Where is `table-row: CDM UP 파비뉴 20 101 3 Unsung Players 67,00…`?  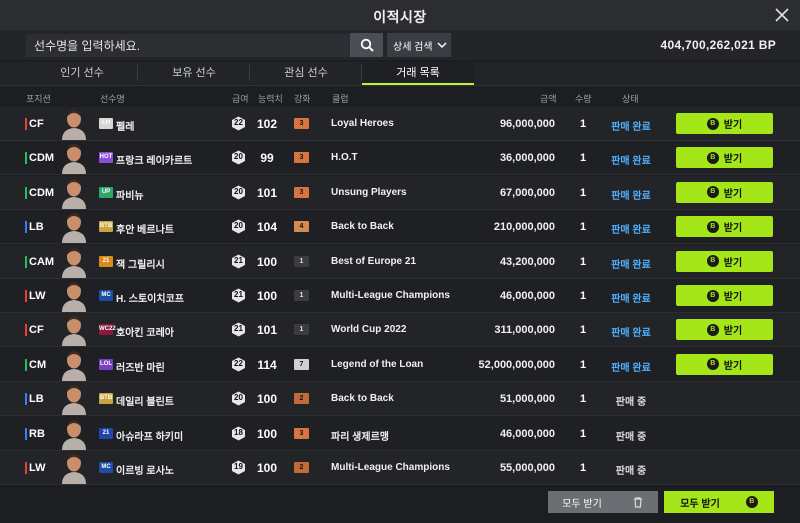
table-row: CDM UP 파비뉴 20 101 3 Unsung Players 67,00… is located at coordinates (400, 192).